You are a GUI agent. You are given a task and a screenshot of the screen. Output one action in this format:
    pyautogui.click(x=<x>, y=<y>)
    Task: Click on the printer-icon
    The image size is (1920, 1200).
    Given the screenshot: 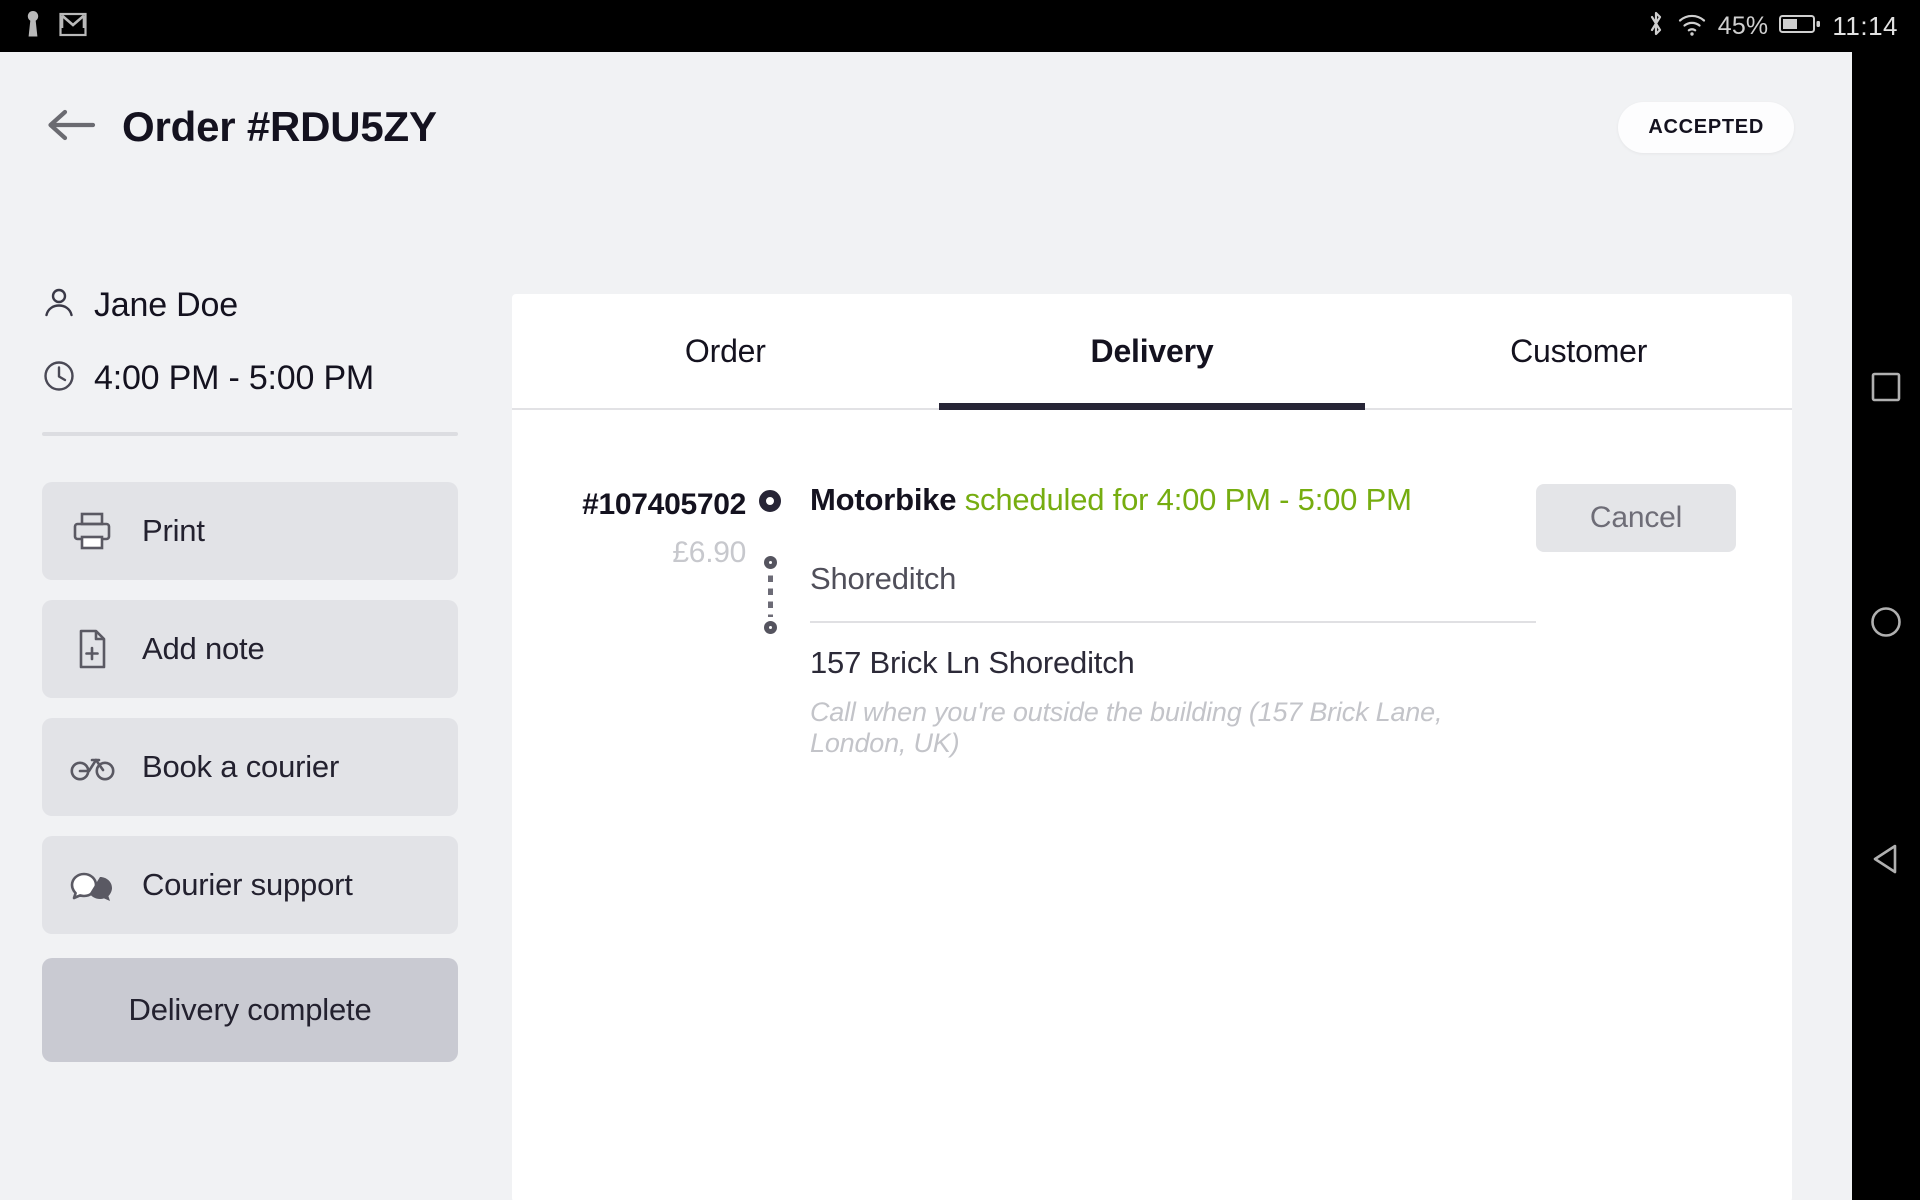 What is the action you would take?
    pyautogui.click(x=96, y=531)
    